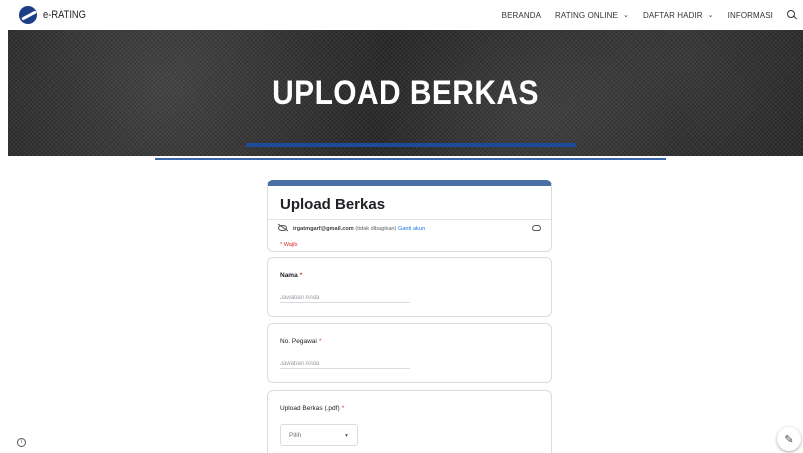  I want to click on question-label: No. Pegawai *, so click(300, 341).